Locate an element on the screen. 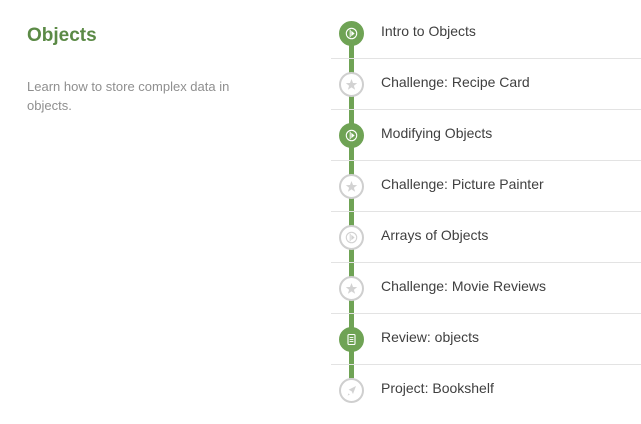  lesson-label: Challenge: Picture Painter is located at coordinates (462, 184).